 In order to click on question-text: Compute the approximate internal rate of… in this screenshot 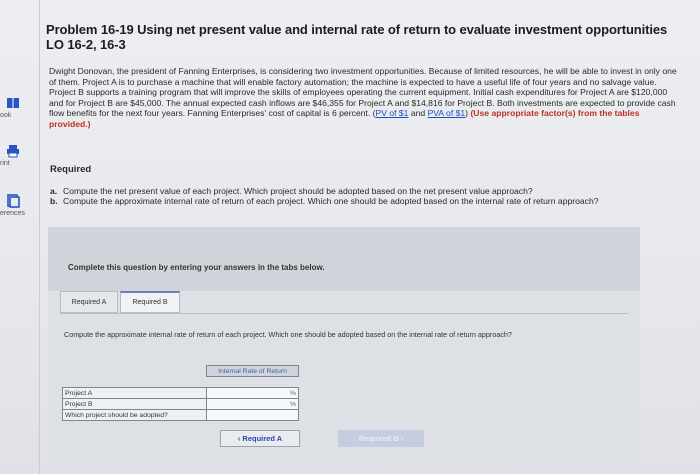, I will do `click(331, 201)`.